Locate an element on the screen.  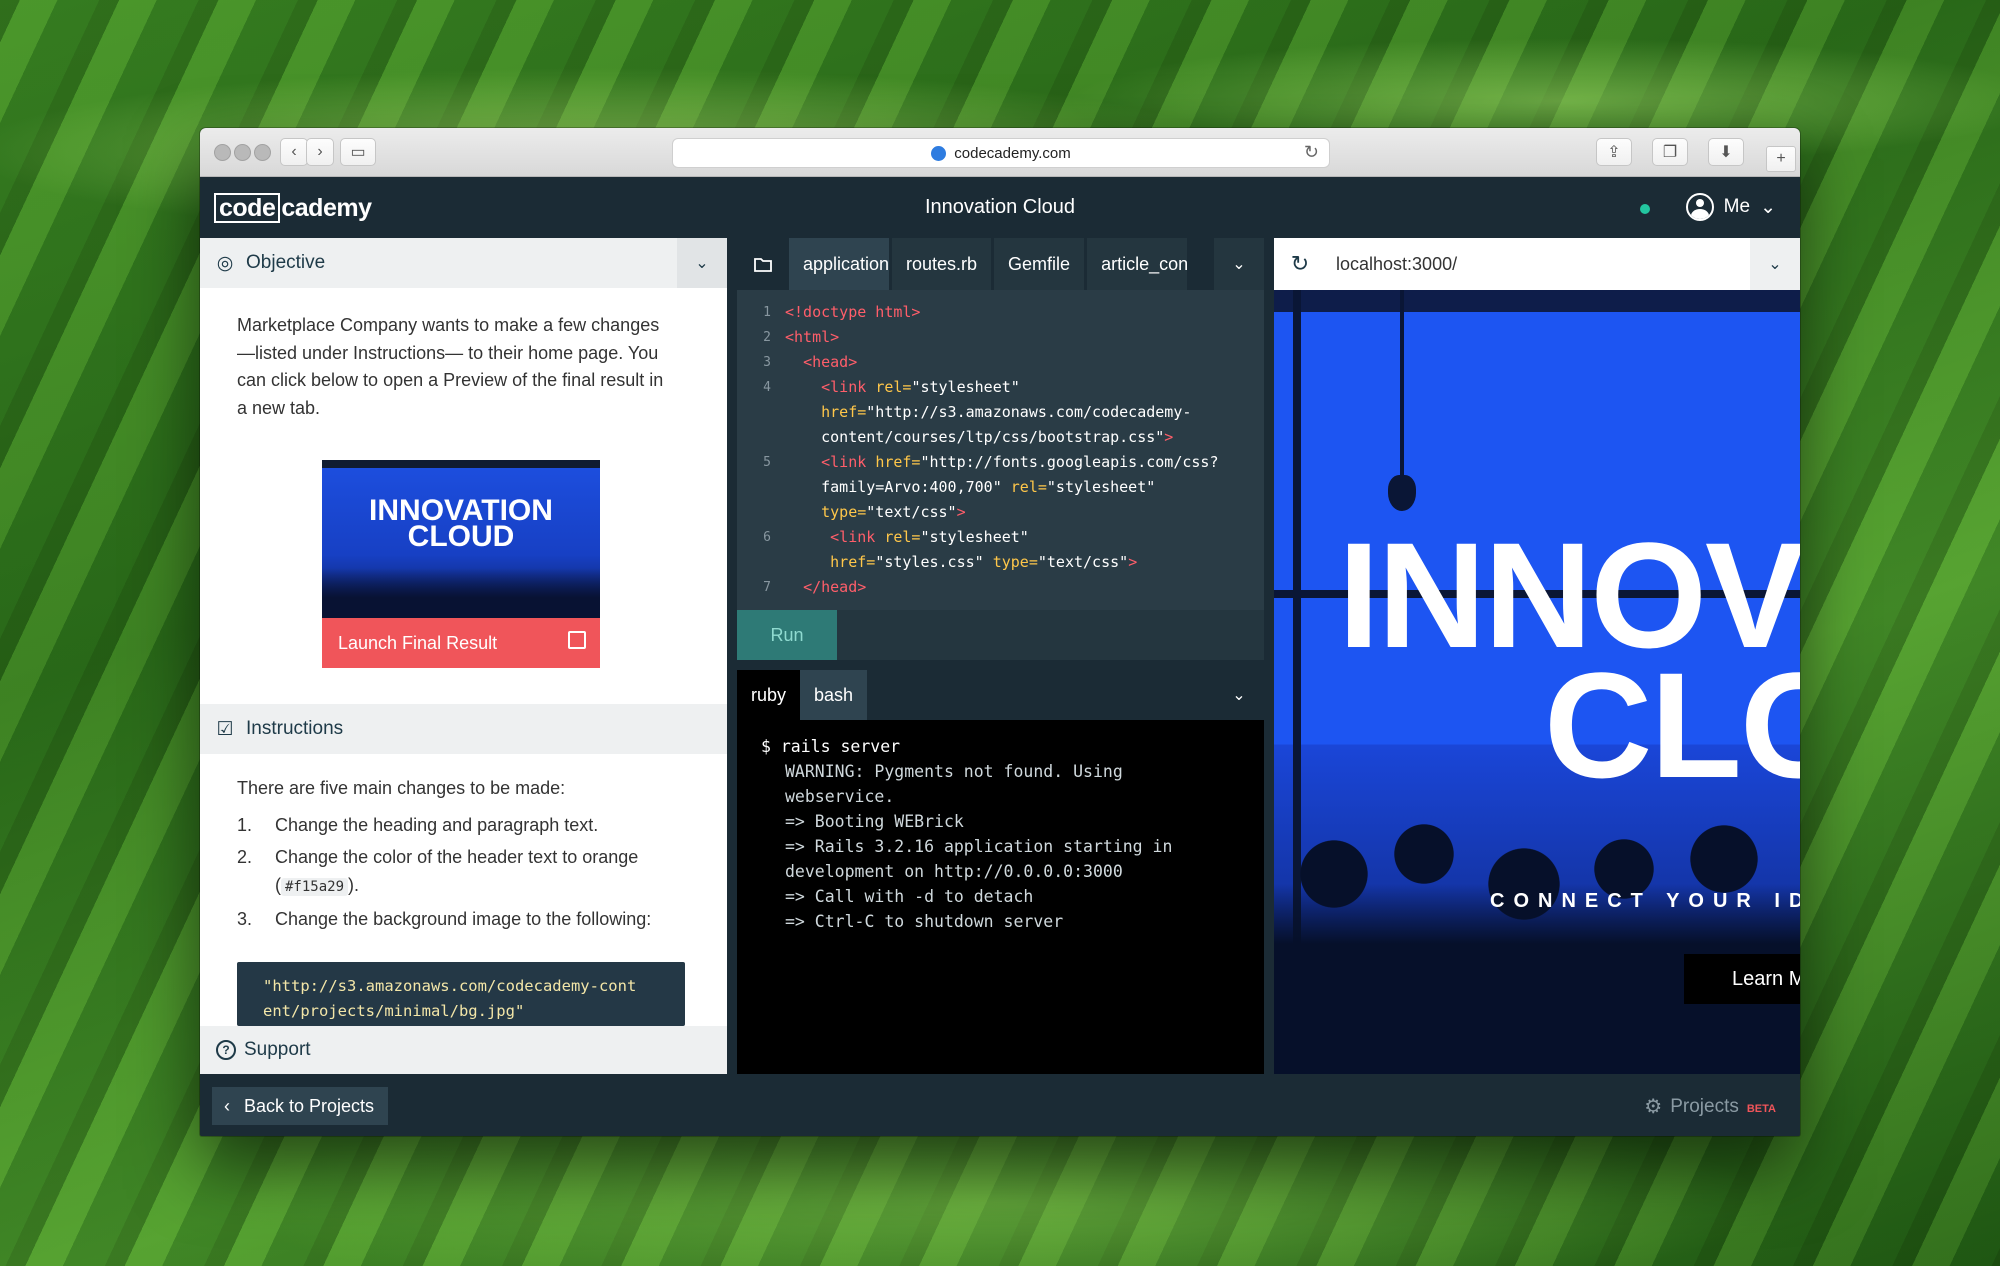
projects-label: Projects is located at coordinates (1704, 1106).